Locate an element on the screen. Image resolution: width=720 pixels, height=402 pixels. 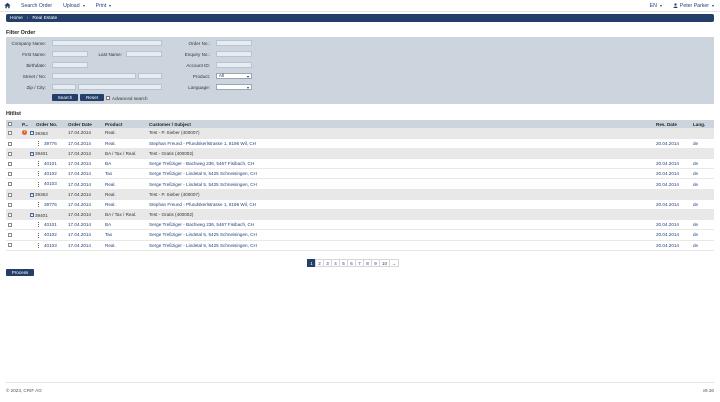
col-lang: Lang. is located at coordinates (702, 124).